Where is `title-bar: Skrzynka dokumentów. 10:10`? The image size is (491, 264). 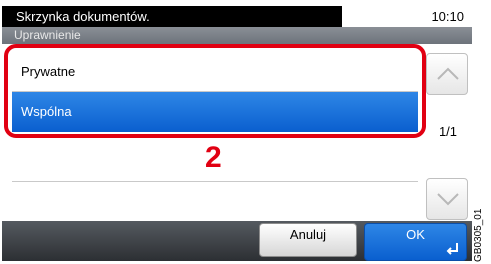 title-bar: Skrzynka dokumentów. 10:10 is located at coordinates (237, 16).